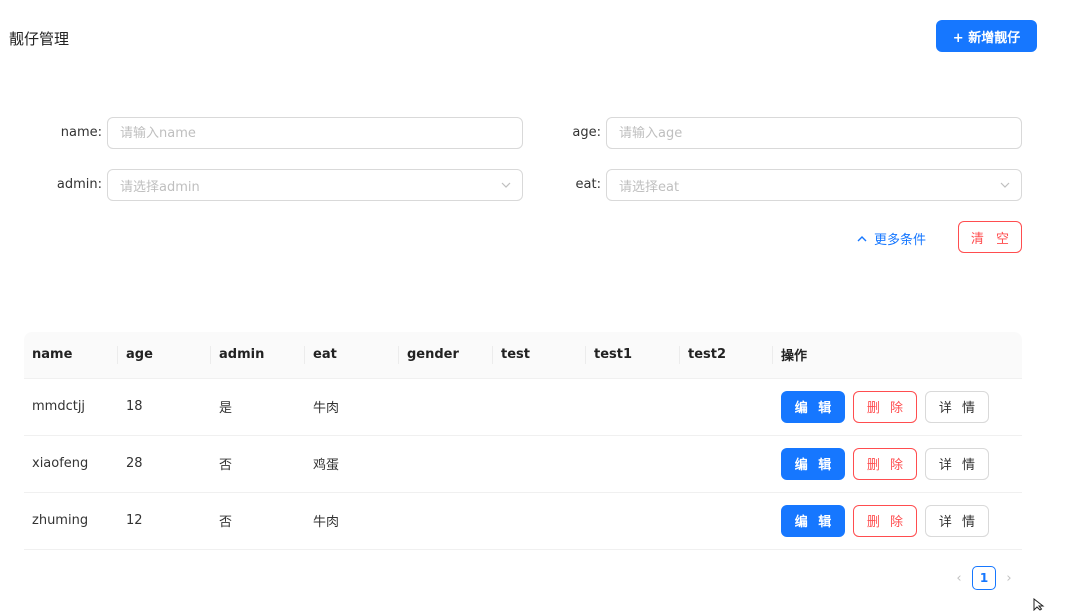 The height and width of the screenshot is (611, 1069). I want to click on table-row: mmdctjj 18 是 牛肉 编 辑 删 除 详 情, so click(523, 407).